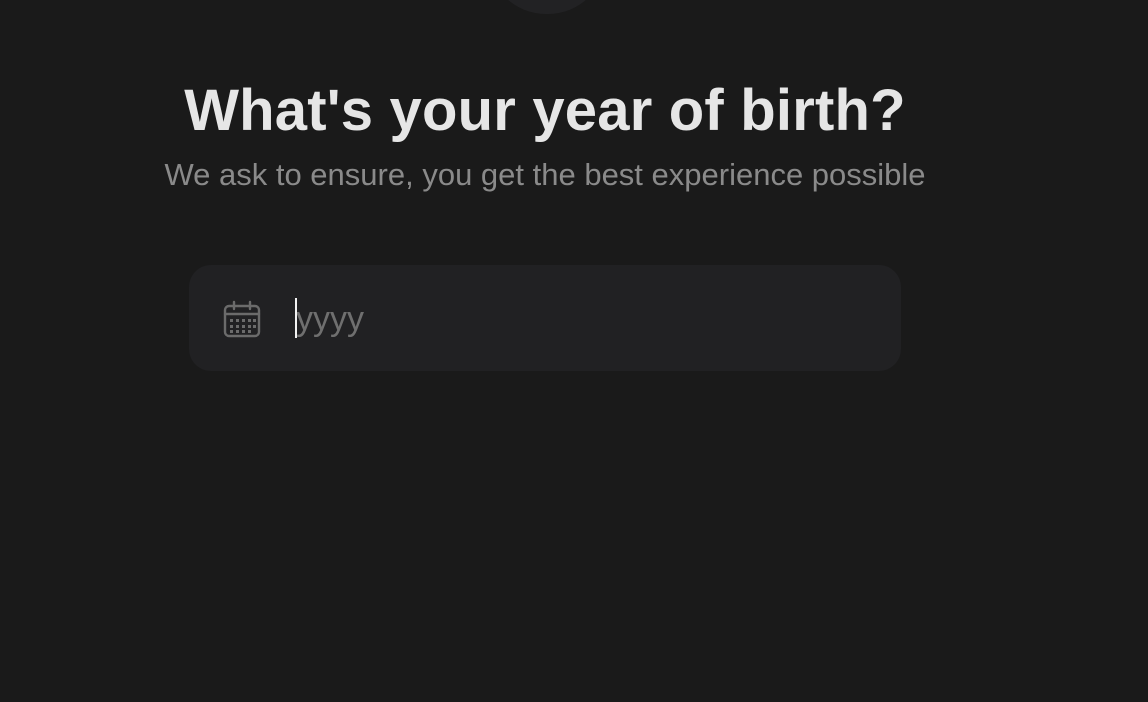 The image size is (1148, 702). What do you see at coordinates (242, 320) in the screenshot?
I see `calendar-icon` at bounding box center [242, 320].